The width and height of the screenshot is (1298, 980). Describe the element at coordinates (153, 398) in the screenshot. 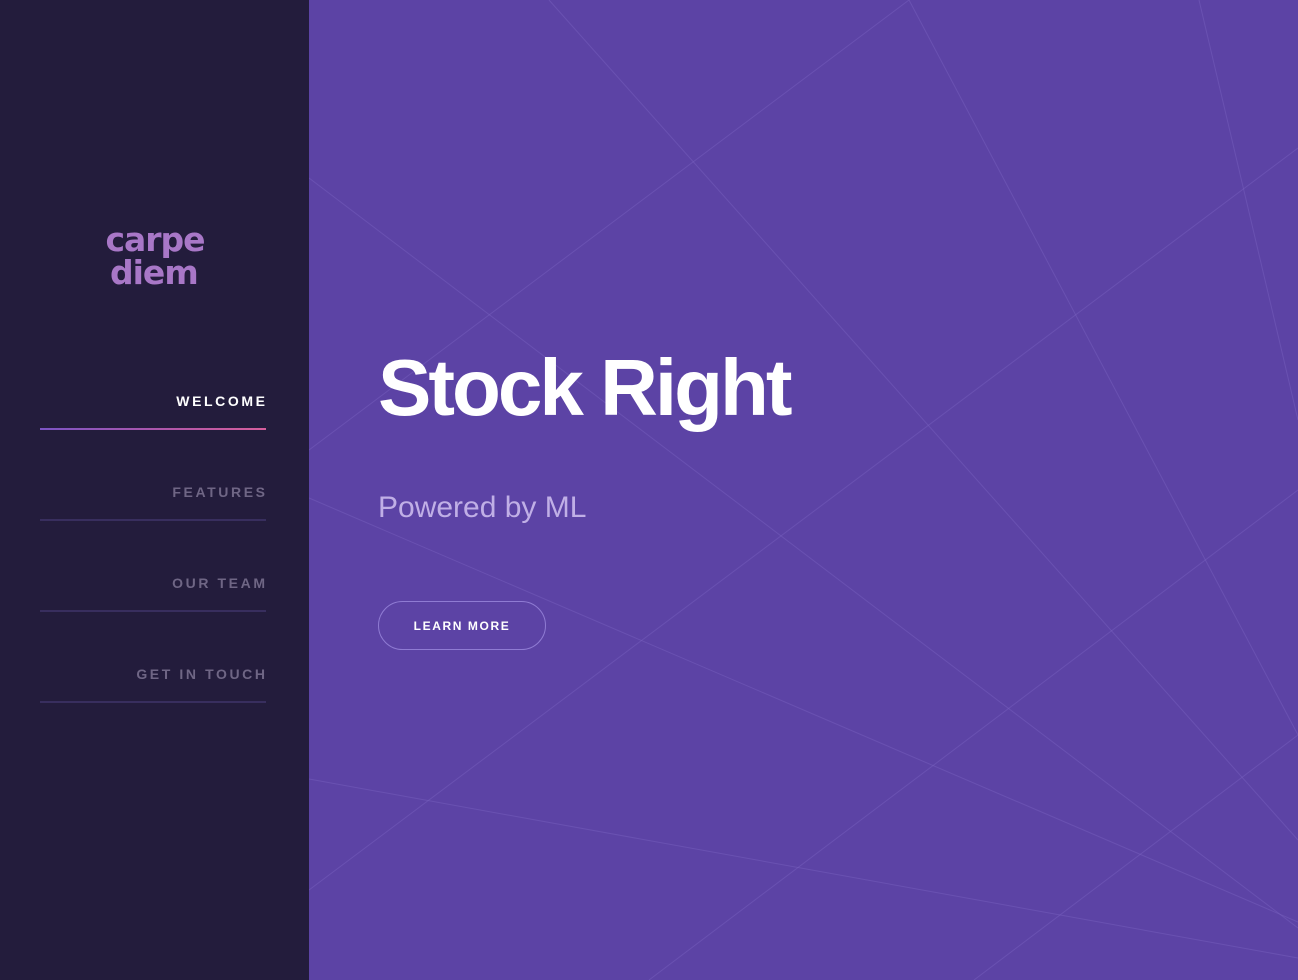

I see `nav-item-welcome: WELCOME` at that location.